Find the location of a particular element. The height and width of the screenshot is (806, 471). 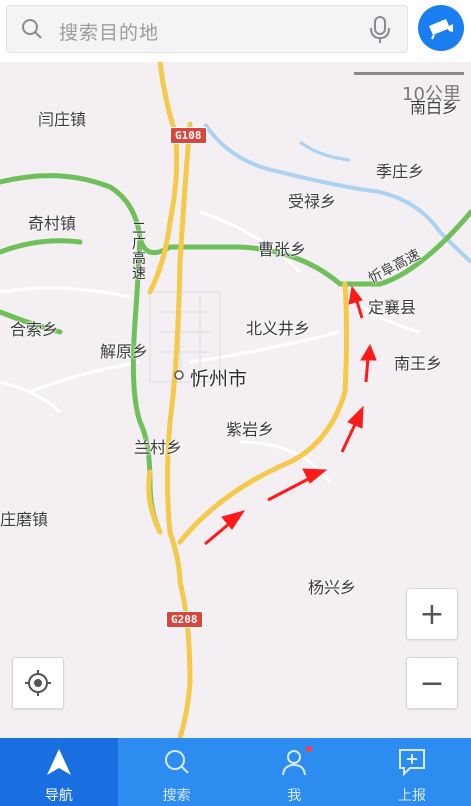

place-label: 北义井乡 is located at coordinates (278, 328).